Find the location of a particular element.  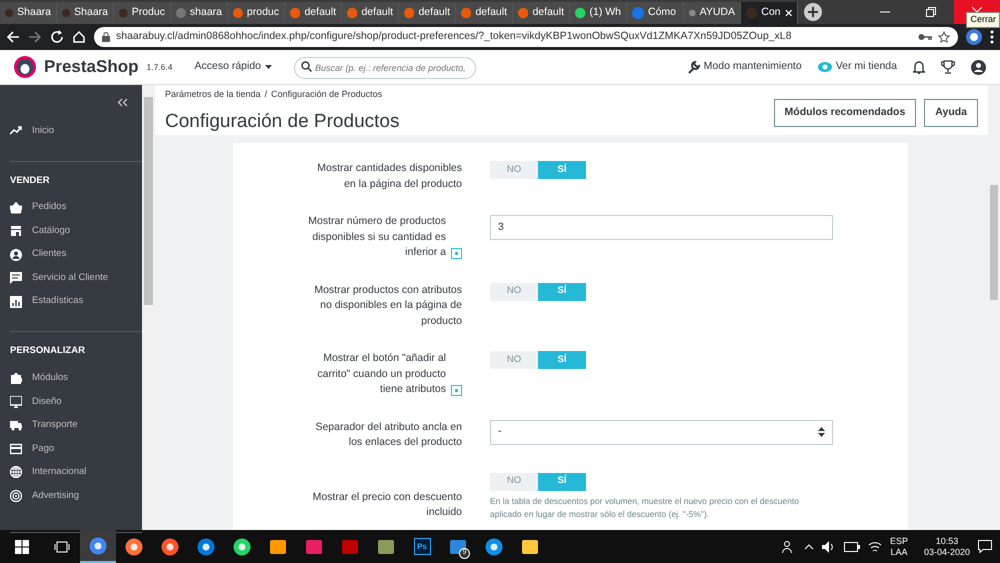

field-label: Mostrar el botón "añadir al carrito" cuando un producto tiene atributos is located at coordinates (381, 374).